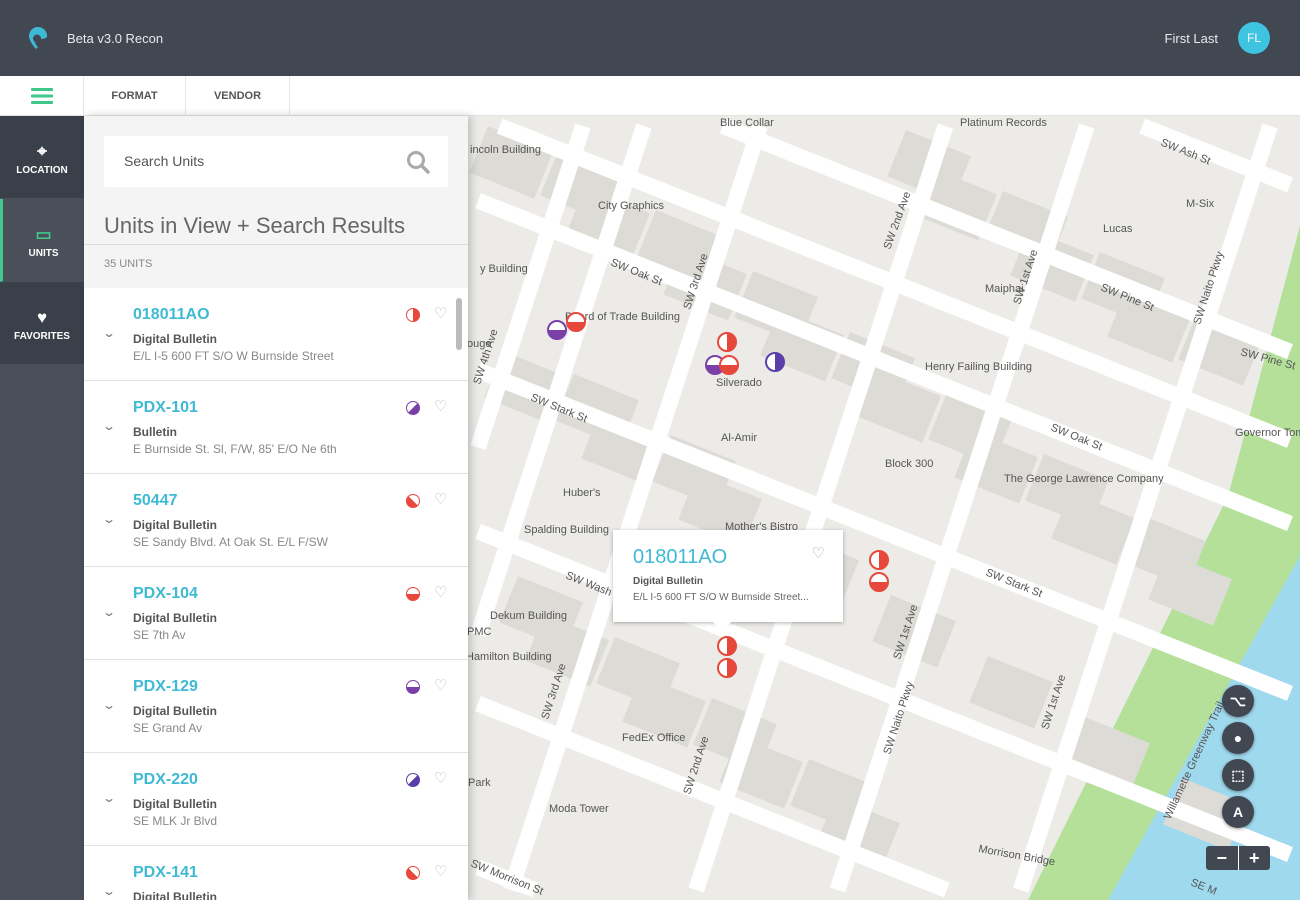 Image resolution: width=1300 pixels, height=900 pixels. What do you see at coordinates (276, 706) in the screenshot?
I see `list-item: ⌄ PDX-129 Digital Bulletin SE Grand Av ♡` at bounding box center [276, 706].